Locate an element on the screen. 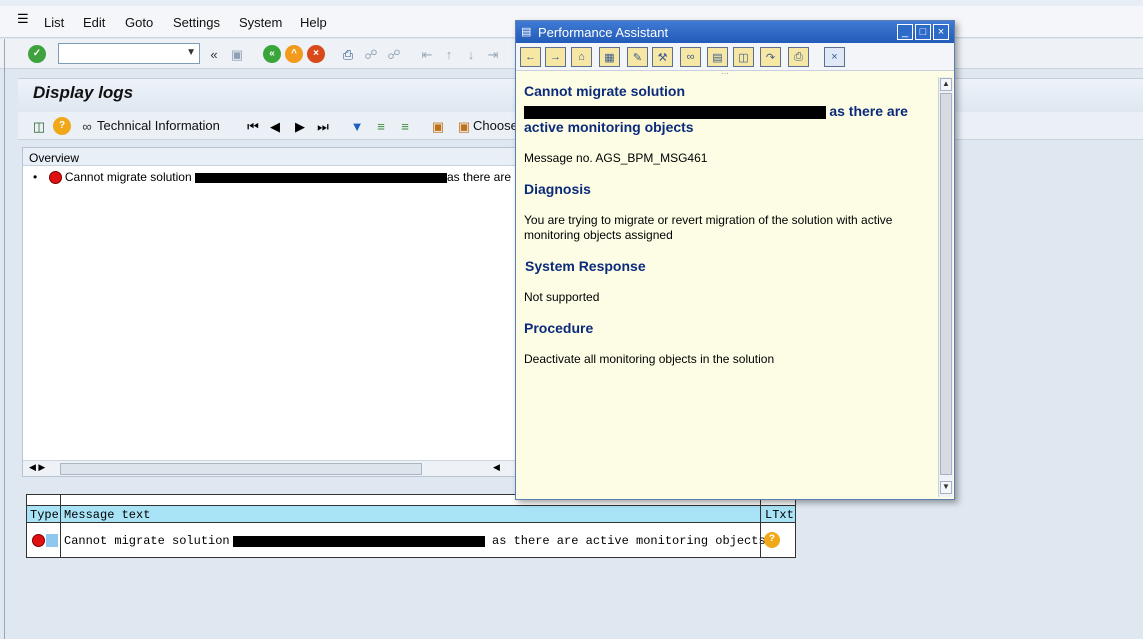 The height and width of the screenshot is (639, 1143). system-response-heading: System Response is located at coordinates (585, 266).